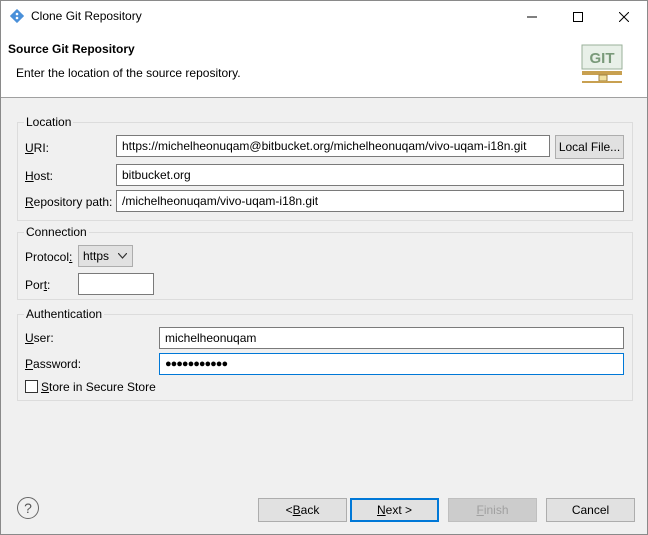  I want to click on port-input, so click(116, 284).